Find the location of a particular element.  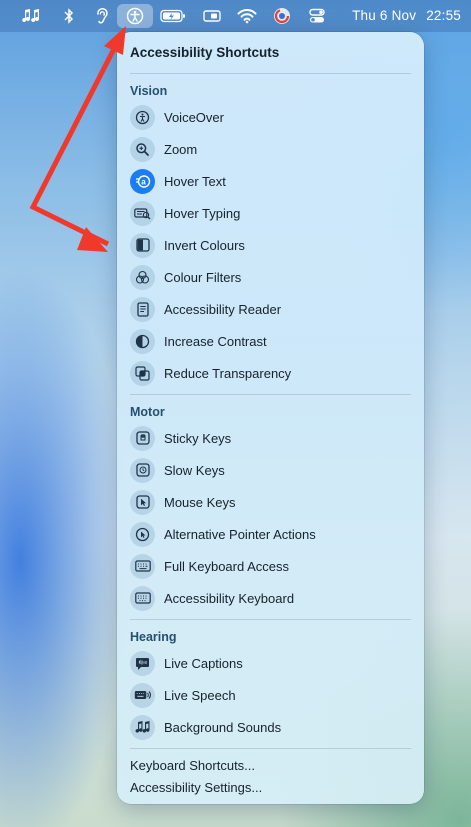

menu-item-background-sounds: Background Sounds is located at coordinates (270, 727).